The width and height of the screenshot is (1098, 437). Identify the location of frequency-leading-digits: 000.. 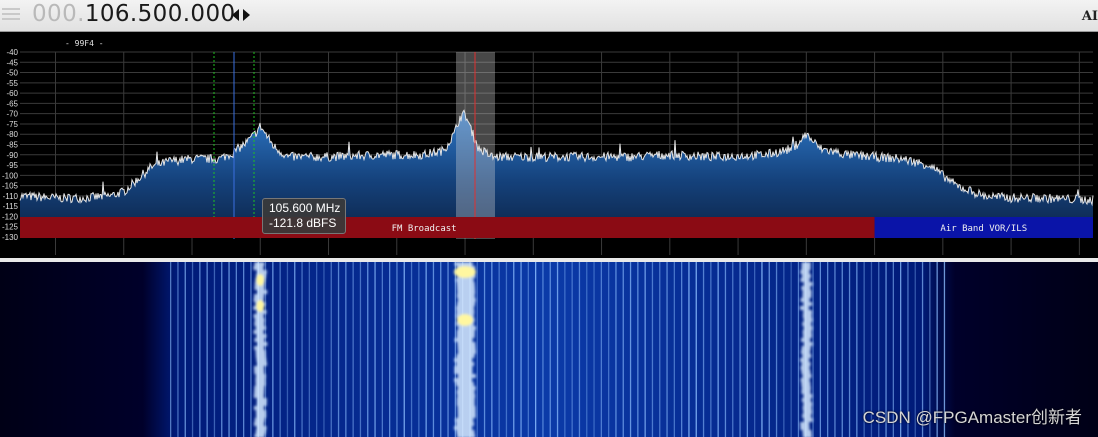
(58, 14).